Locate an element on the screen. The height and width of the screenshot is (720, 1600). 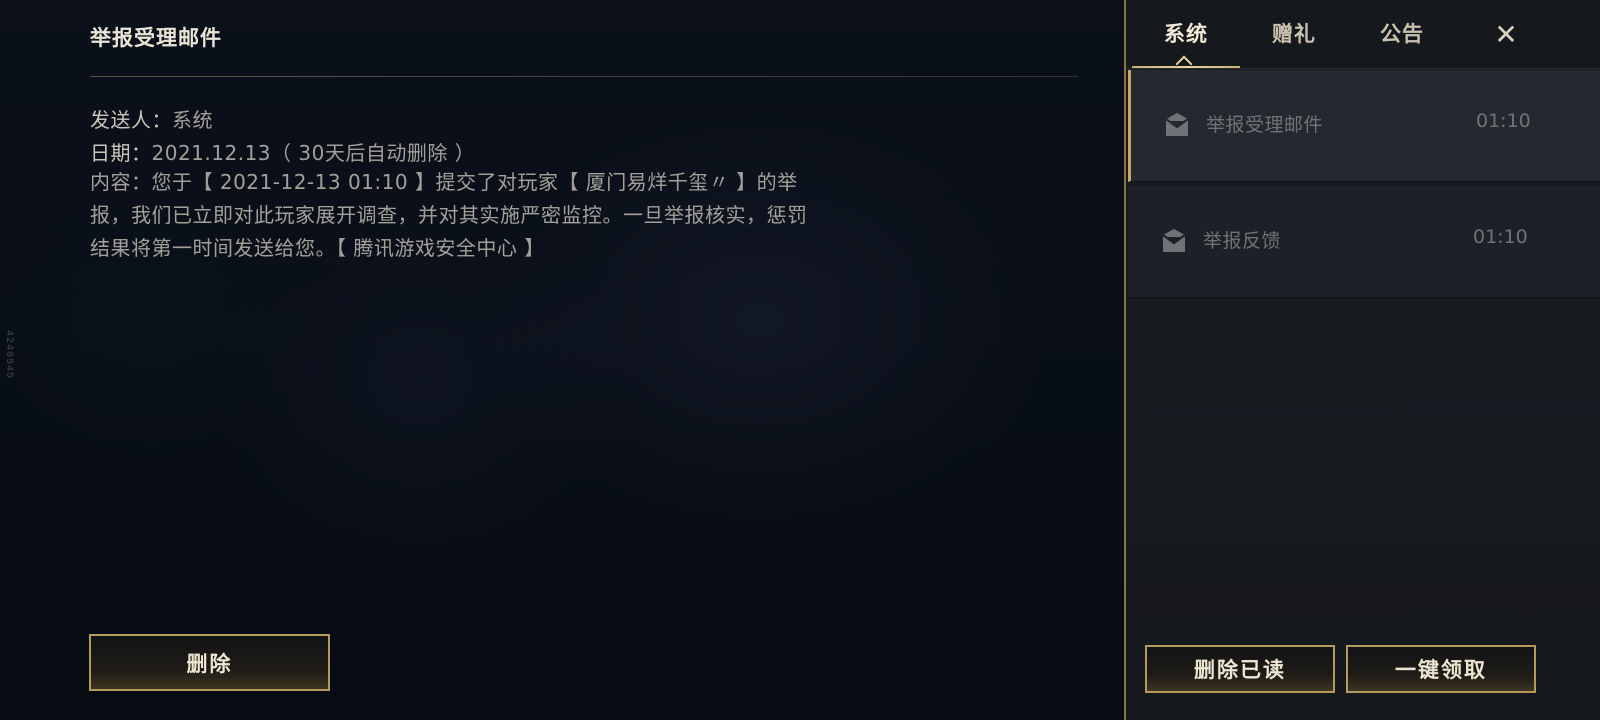
delete-button: 删除 is located at coordinates (209, 662).